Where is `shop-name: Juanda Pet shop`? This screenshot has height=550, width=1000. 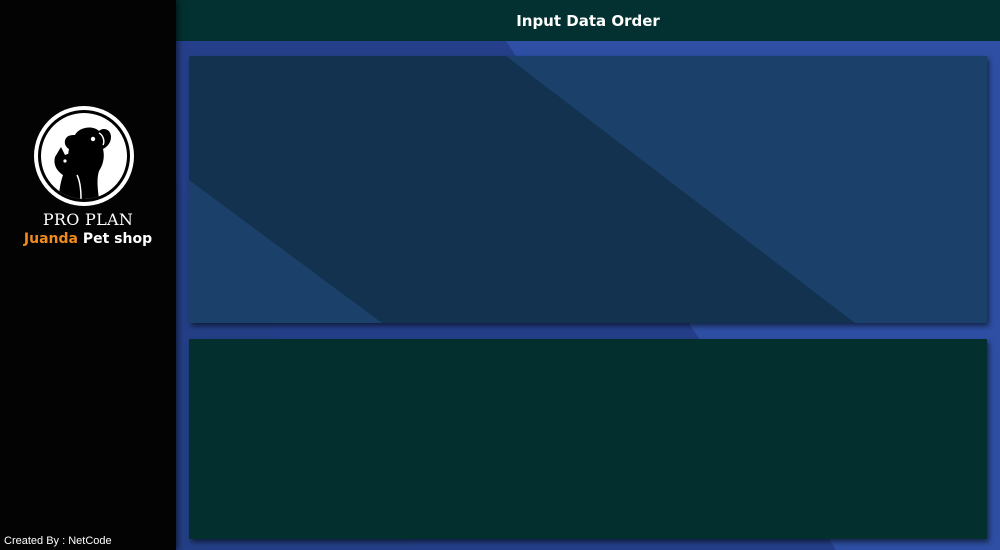
shop-name: Juanda Pet shop is located at coordinates (88, 239).